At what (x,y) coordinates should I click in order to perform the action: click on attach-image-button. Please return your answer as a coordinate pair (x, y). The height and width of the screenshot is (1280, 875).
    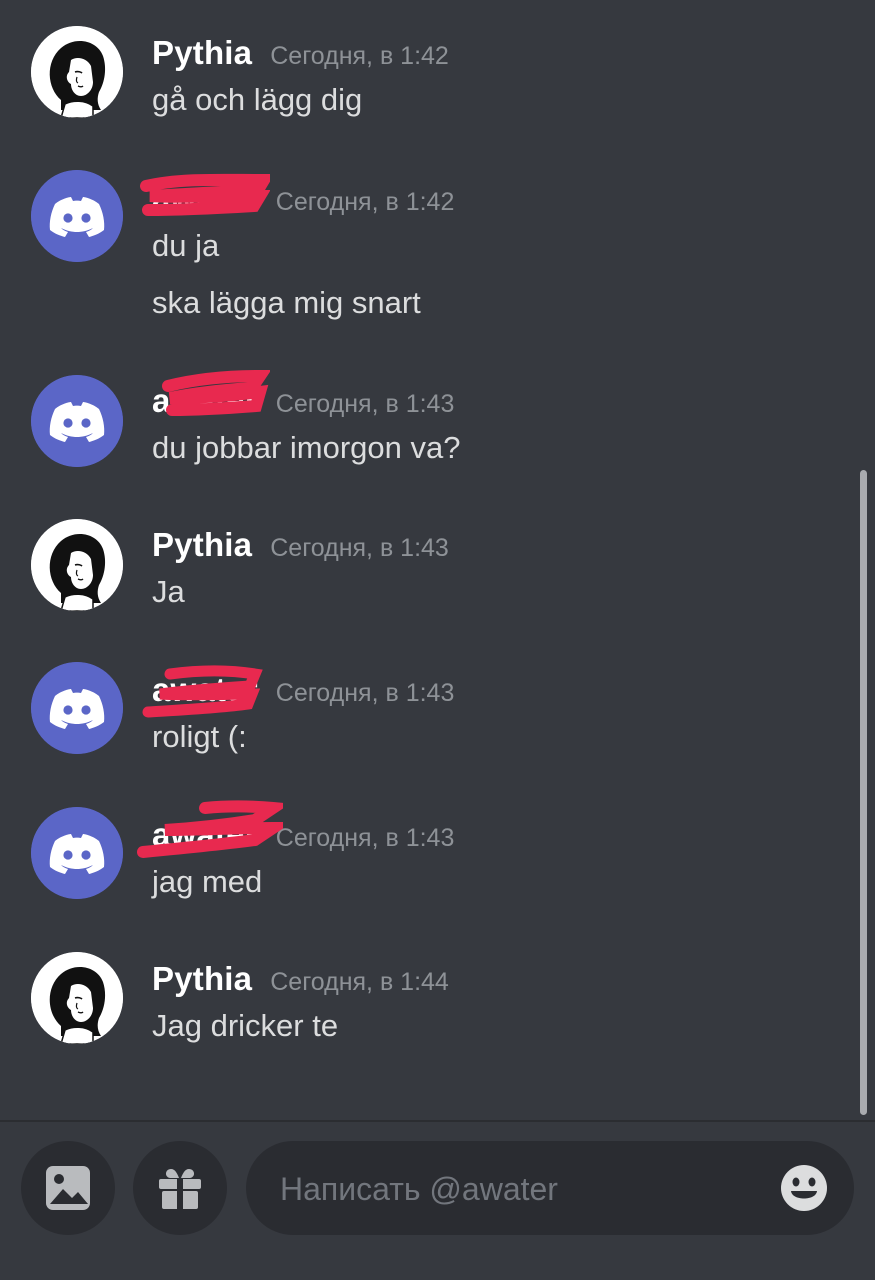
    Looking at the image, I should click on (68, 1188).